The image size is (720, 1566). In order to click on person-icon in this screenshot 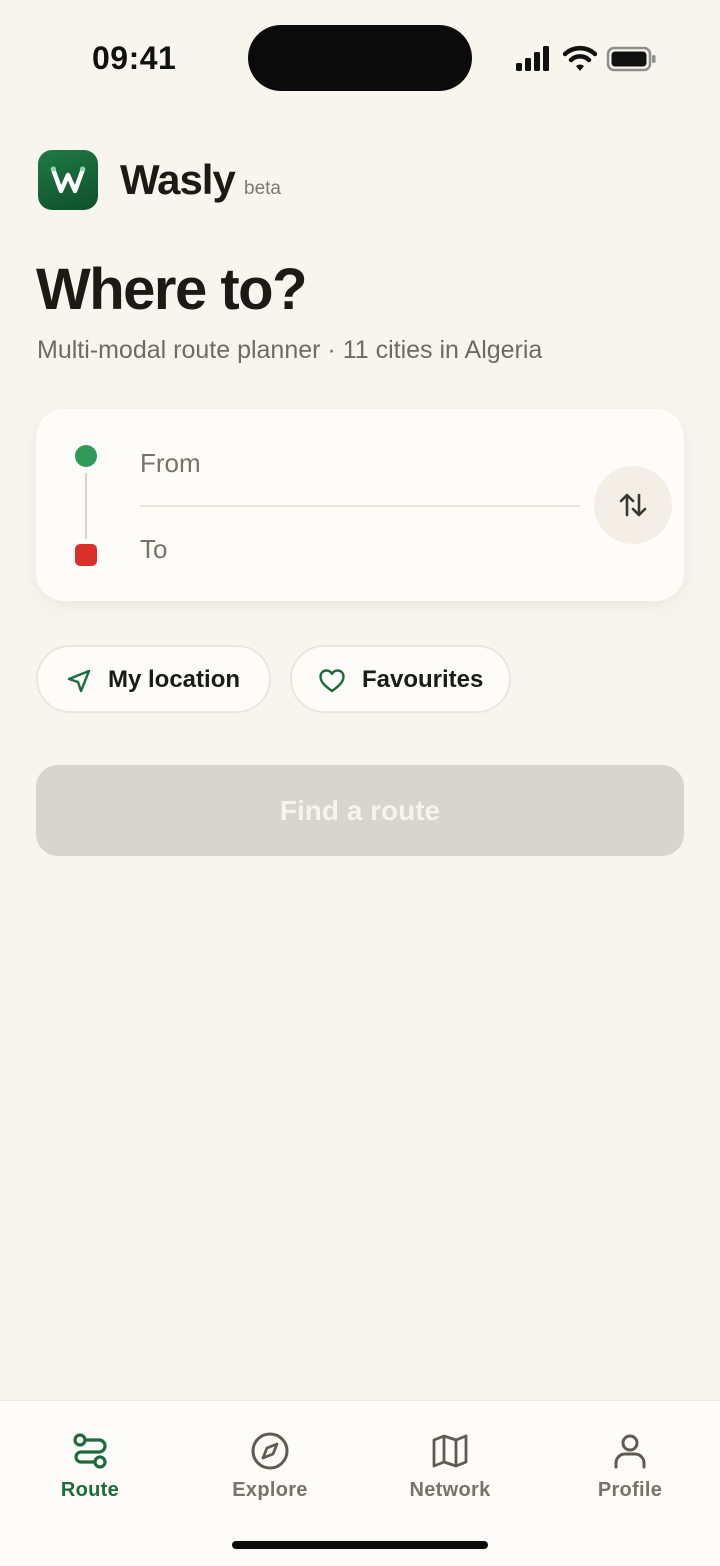, I will do `click(630, 1451)`.